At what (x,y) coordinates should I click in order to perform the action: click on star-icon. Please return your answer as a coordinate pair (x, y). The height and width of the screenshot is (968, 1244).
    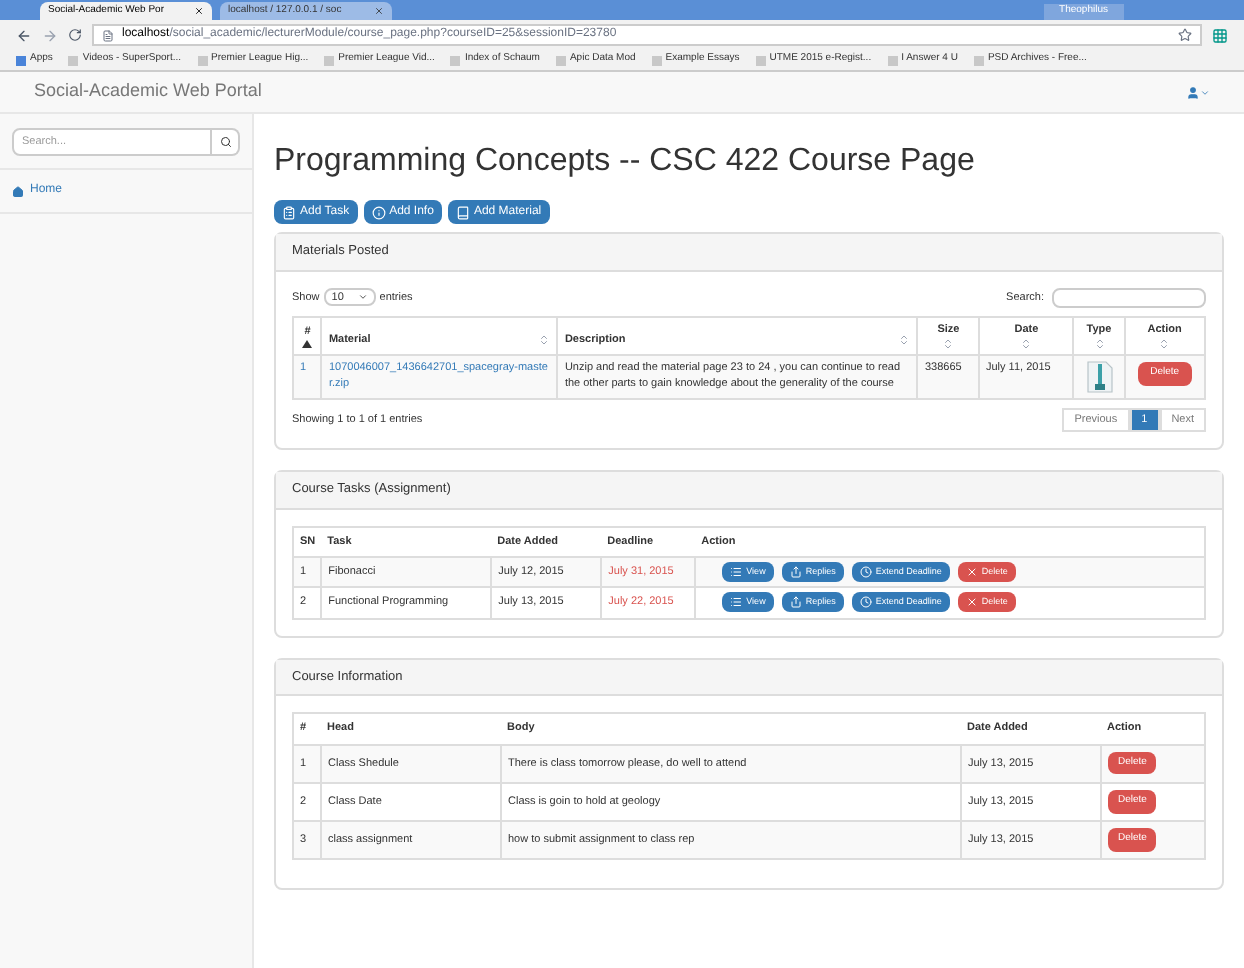
    Looking at the image, I should click on (1185, 35).